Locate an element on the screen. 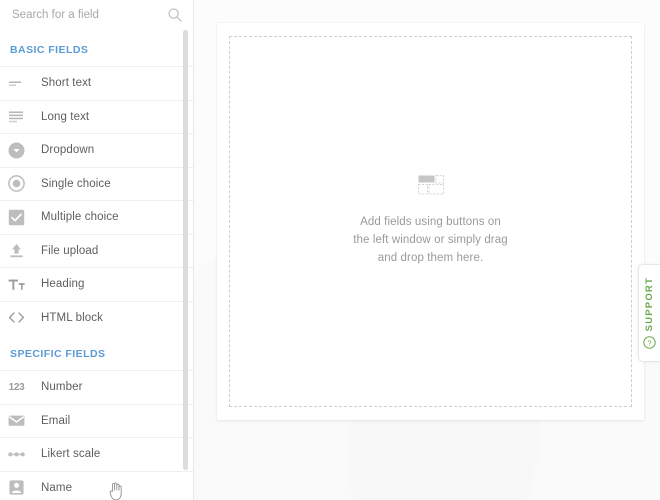 This screenshot has height=500, width=660. field-item-label: Heading is located at coordinates (63, 284).